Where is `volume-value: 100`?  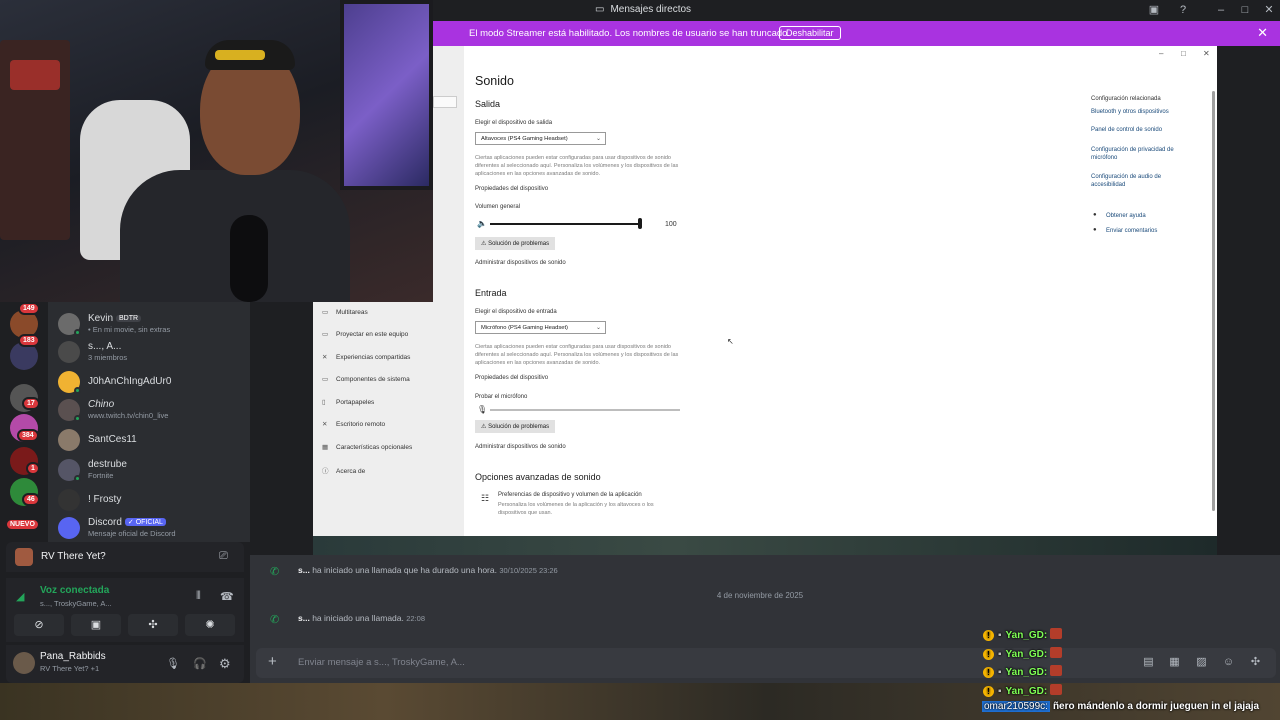 volume-value: 100 is located at coordinates (671, 224).